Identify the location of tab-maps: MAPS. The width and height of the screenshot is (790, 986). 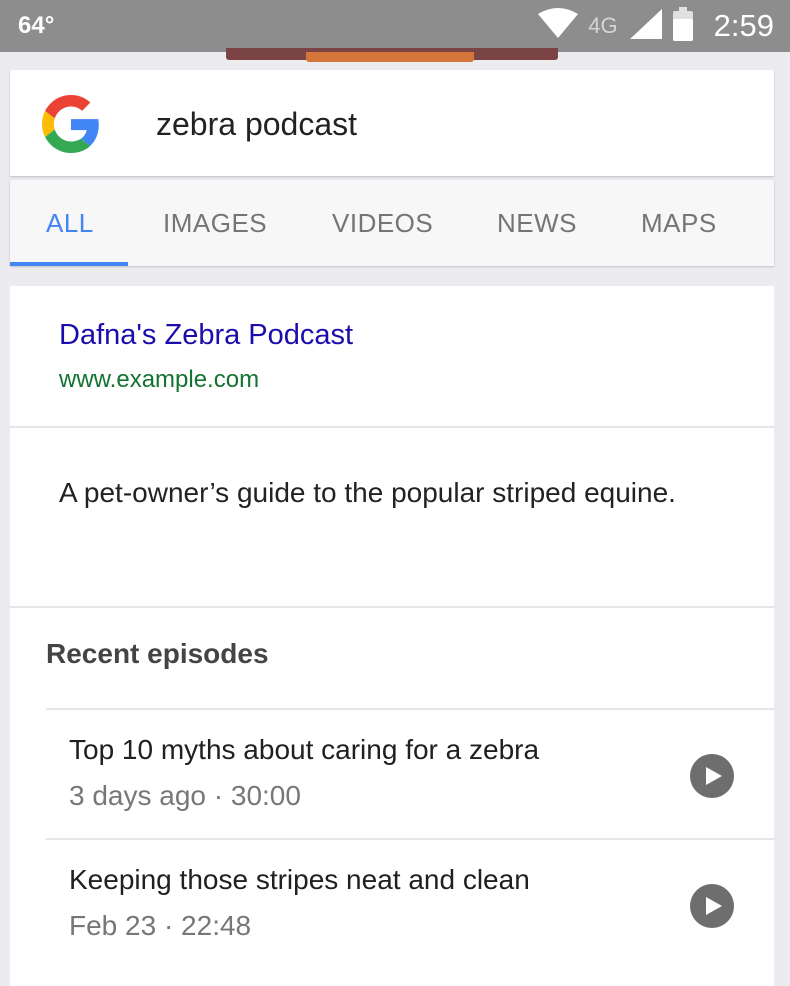
(679, 223).